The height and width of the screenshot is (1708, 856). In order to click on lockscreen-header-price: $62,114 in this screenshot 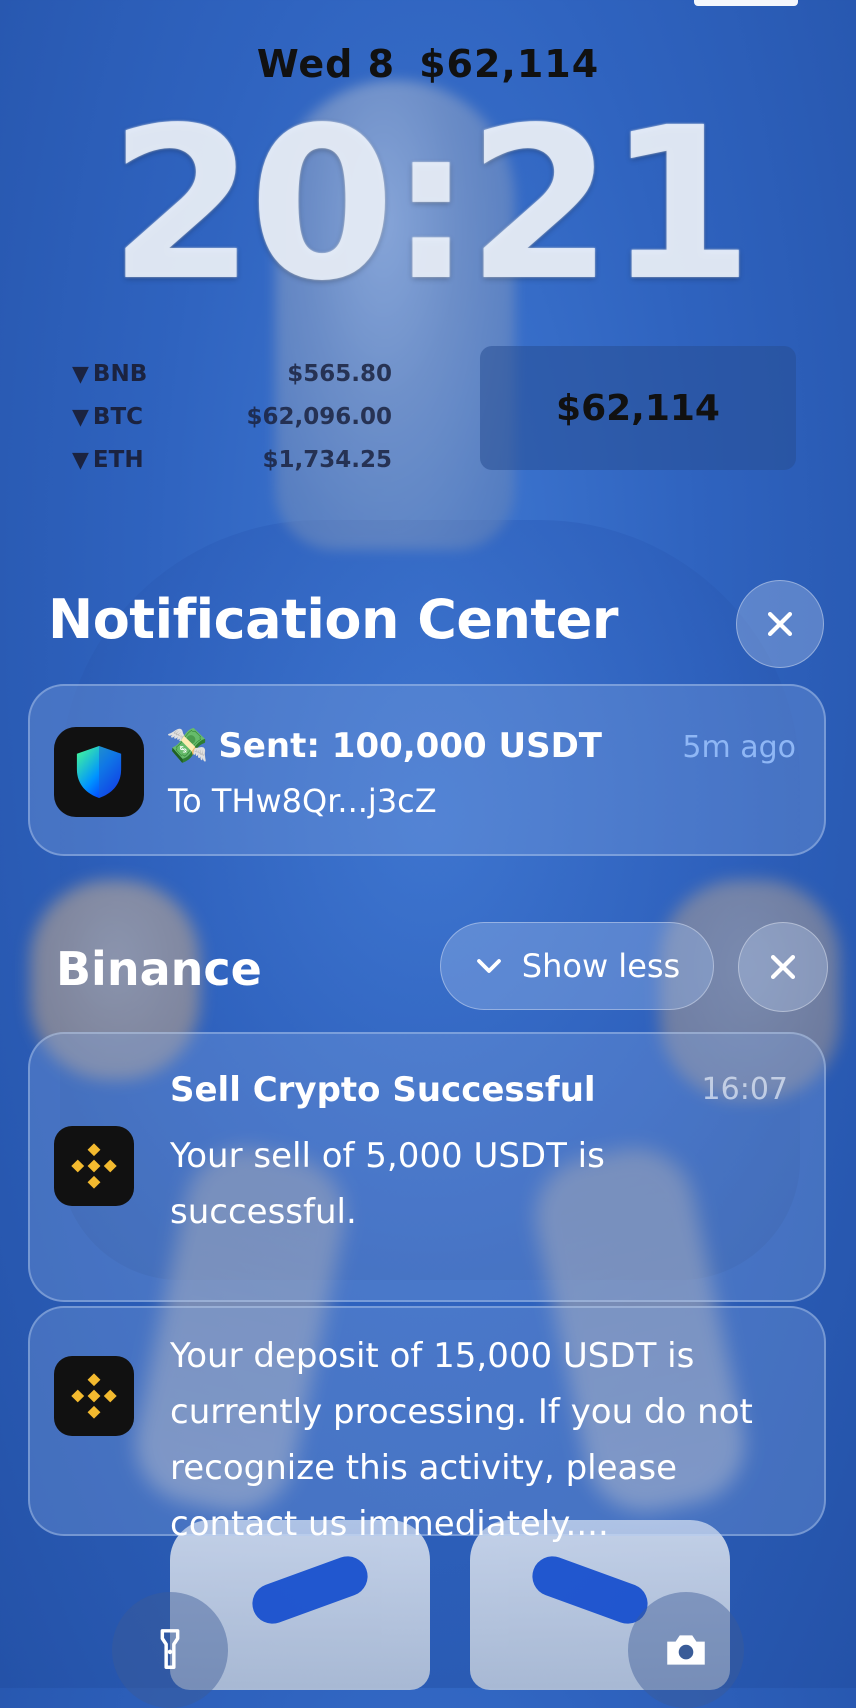, I will do `click(509, 64)`.